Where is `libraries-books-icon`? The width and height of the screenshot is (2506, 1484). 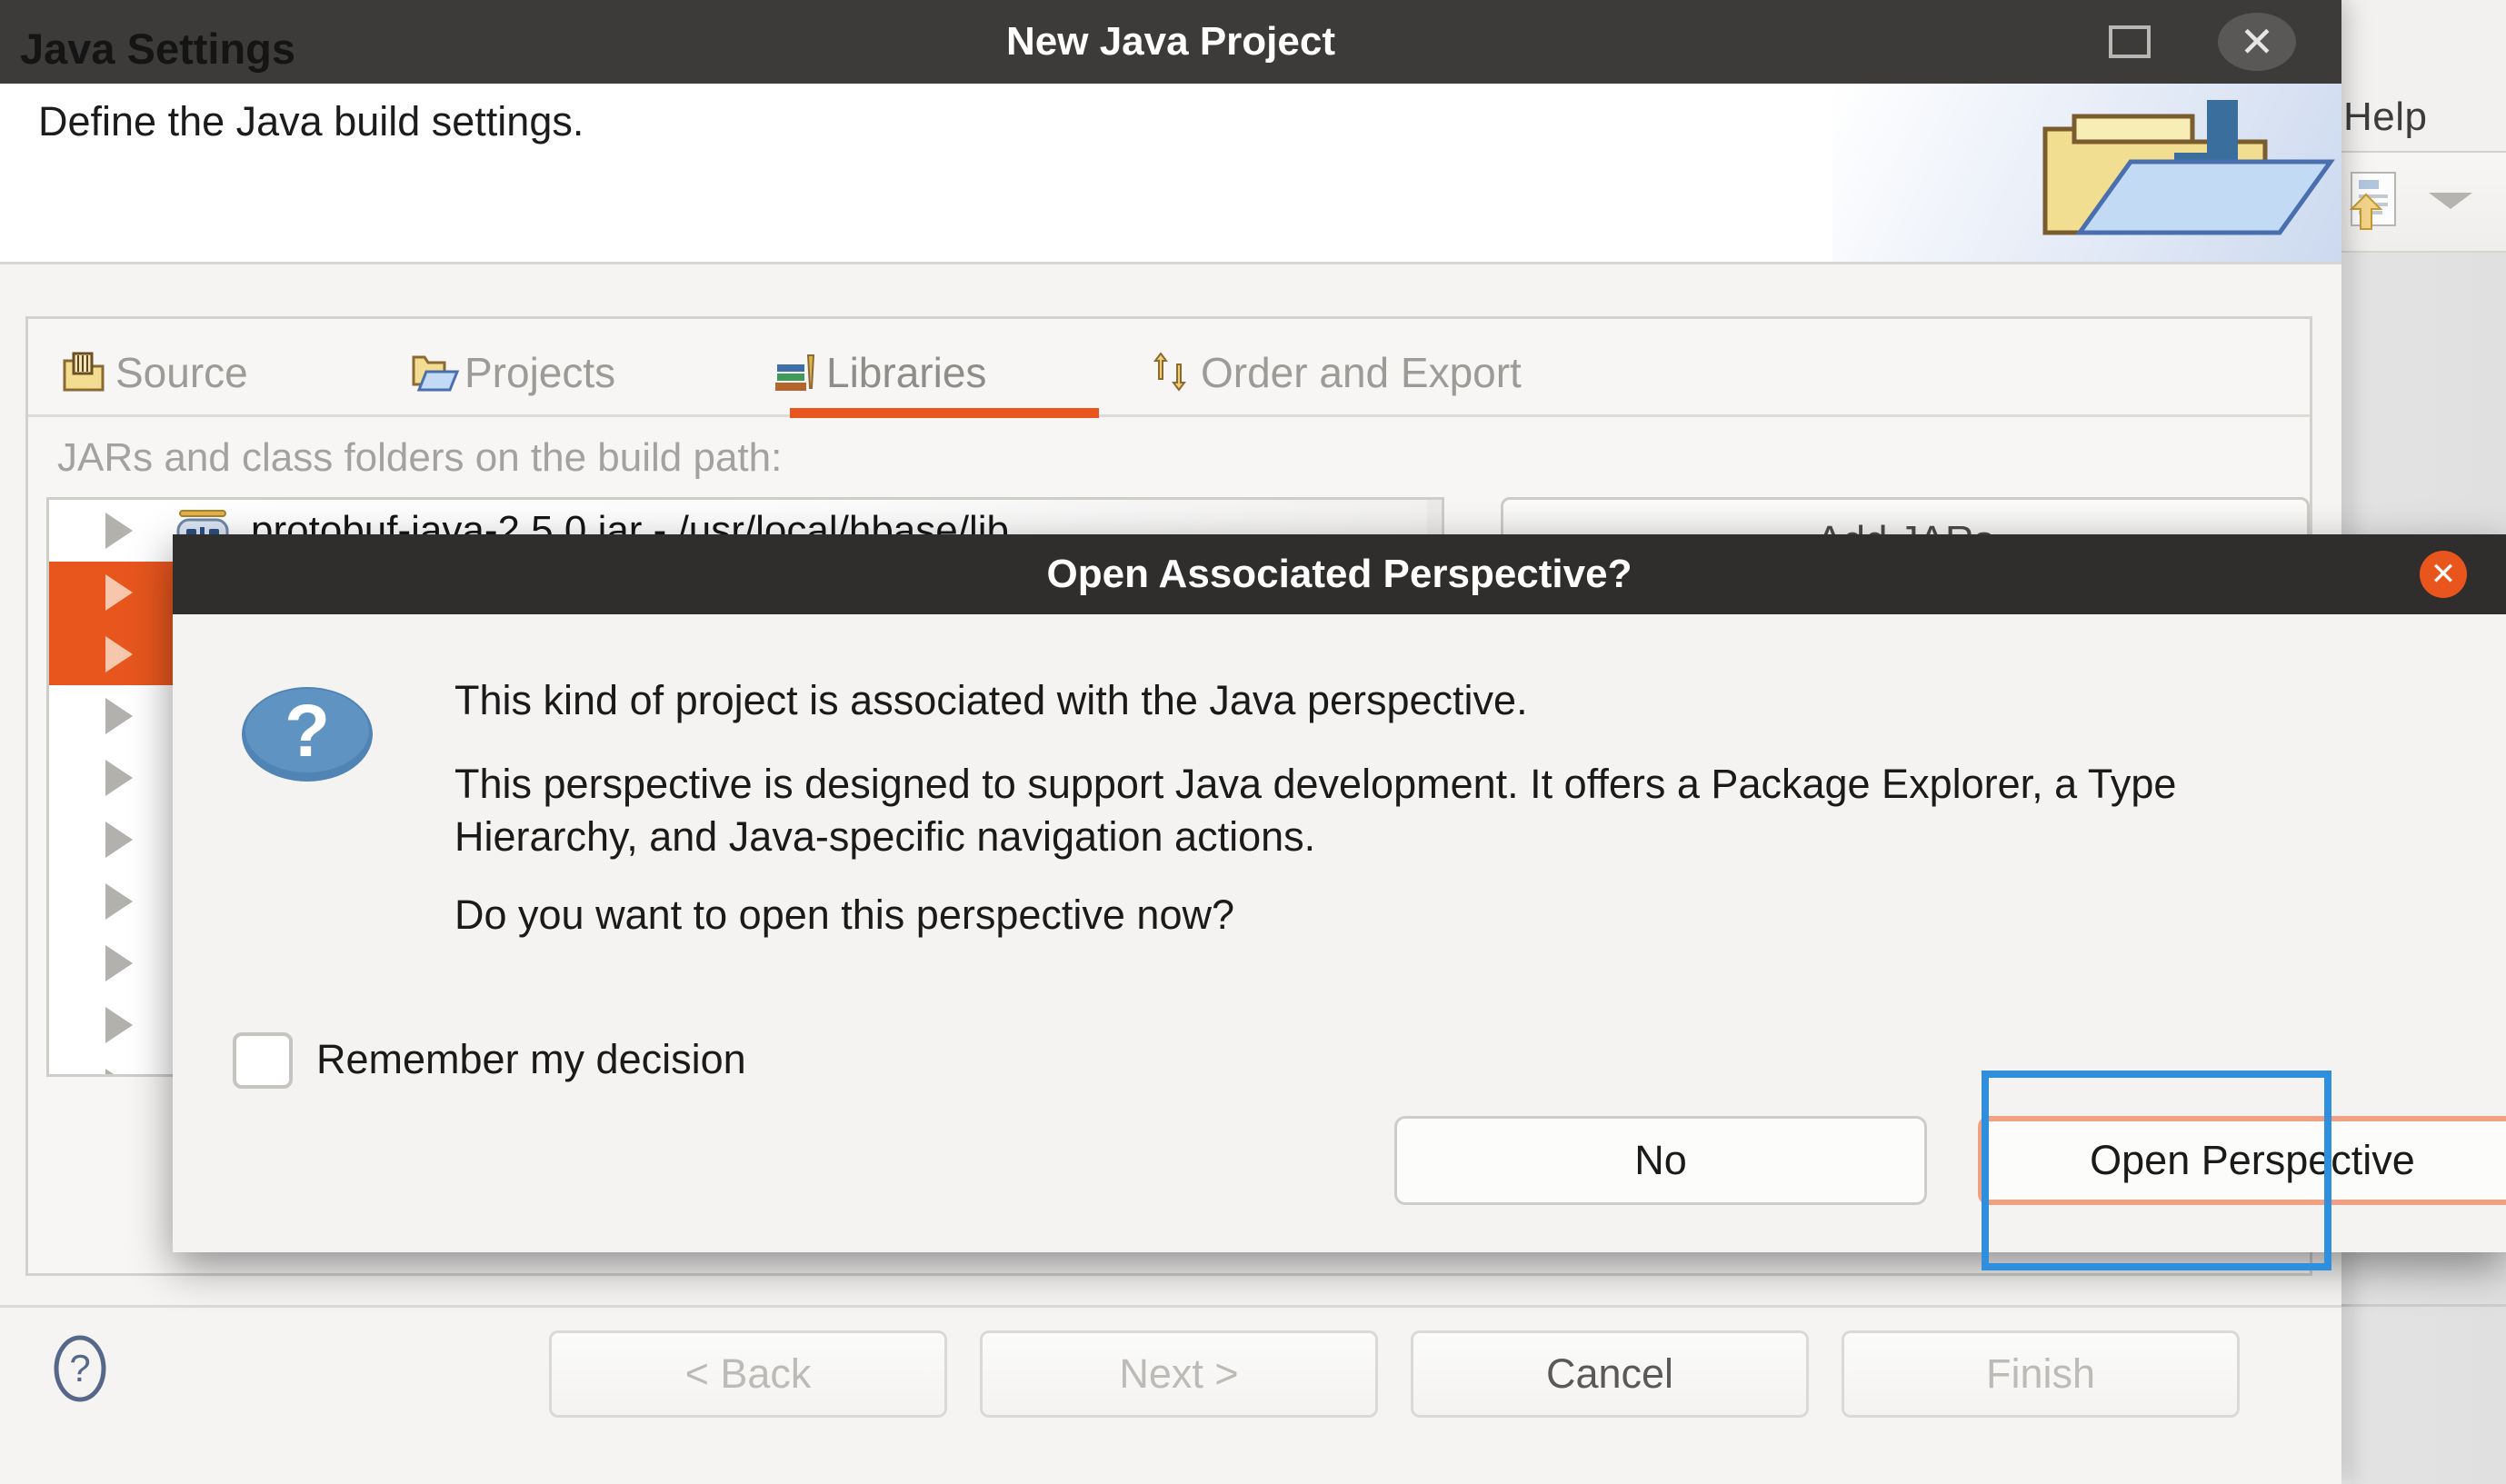
libraries-books-icon is located at coordinates (796, 372).